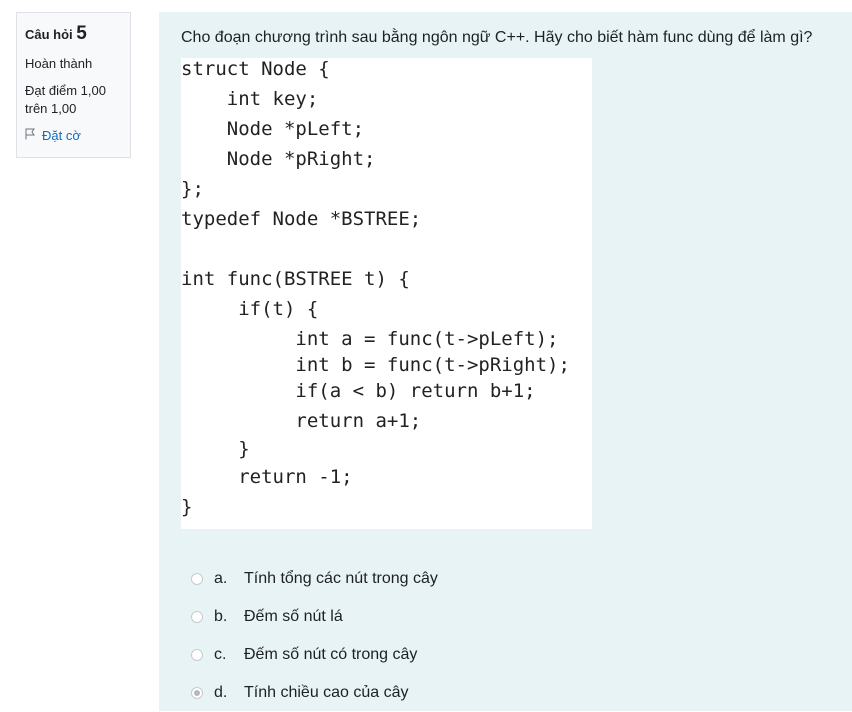  Describe the element at coordinates (197, 693) in the screenshot. I see `radio-d` at that location.